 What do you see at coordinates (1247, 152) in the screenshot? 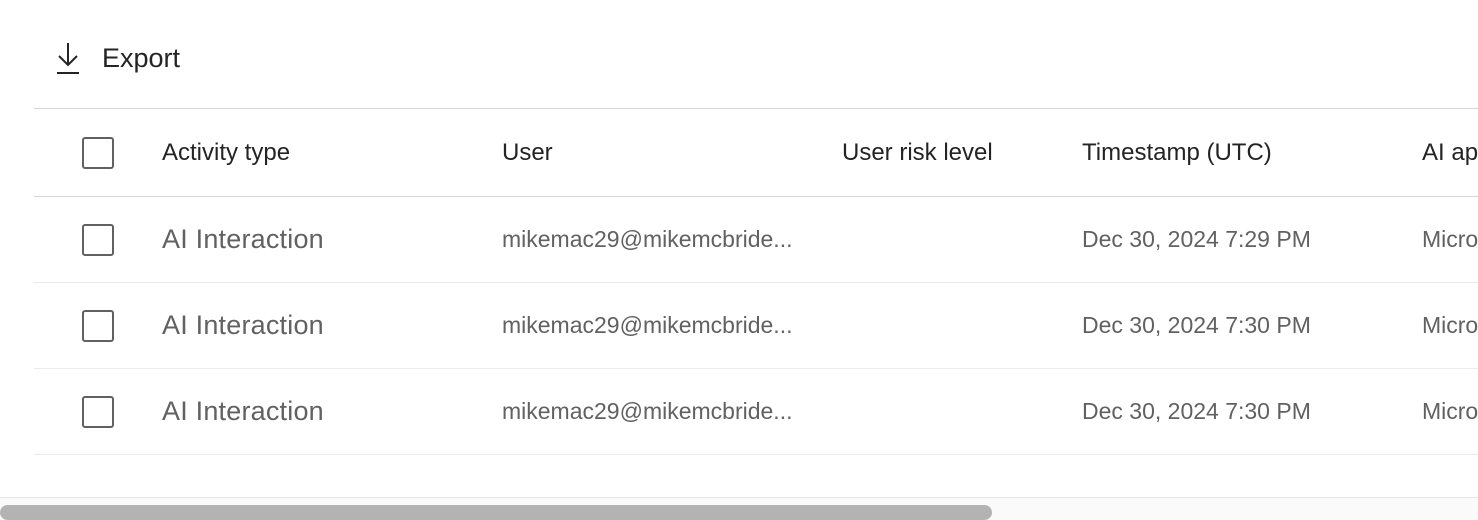
I see `column-header-timestamp: Timestamp (UTC)` at bounding box center [1247, 152].